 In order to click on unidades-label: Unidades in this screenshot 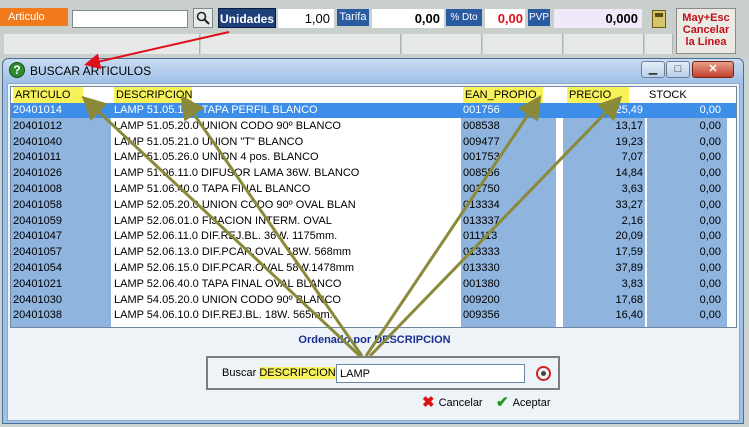, I will do `click(247, 18)`.